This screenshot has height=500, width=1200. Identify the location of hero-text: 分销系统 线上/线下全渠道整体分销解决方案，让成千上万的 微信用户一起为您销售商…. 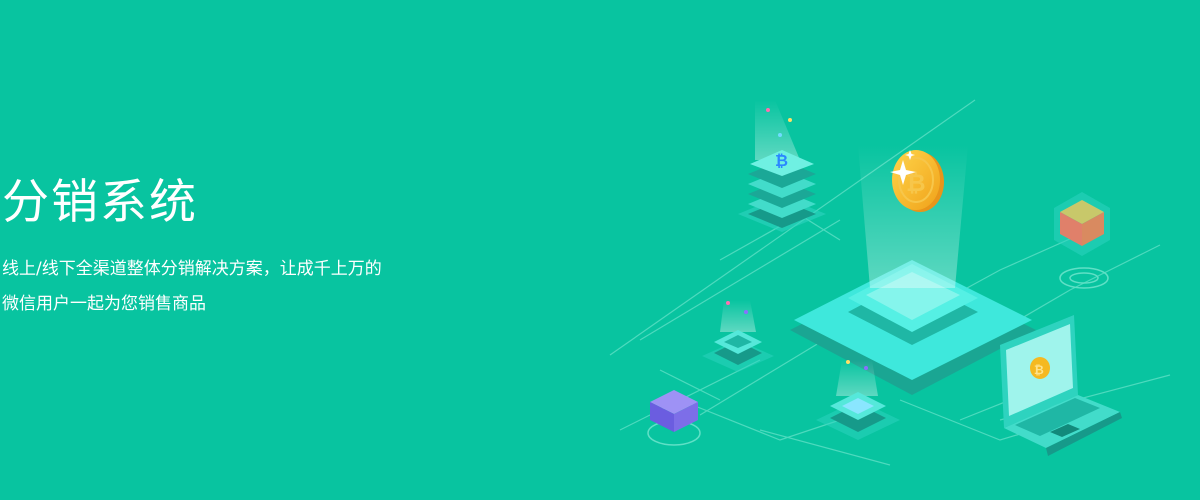
(282, 247).